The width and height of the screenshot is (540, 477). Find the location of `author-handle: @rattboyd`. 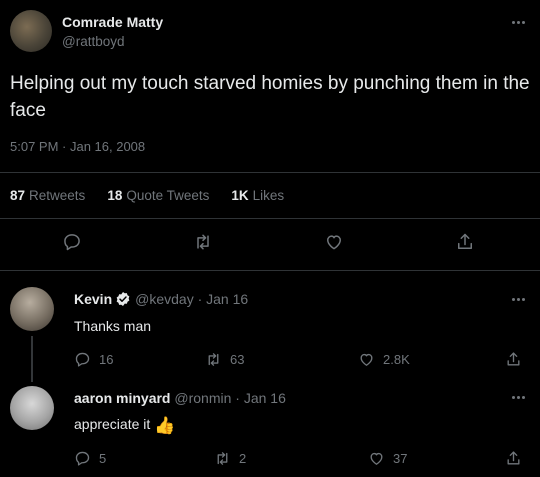

author-handle: @rattboyd is located at coordinates (93, 41).